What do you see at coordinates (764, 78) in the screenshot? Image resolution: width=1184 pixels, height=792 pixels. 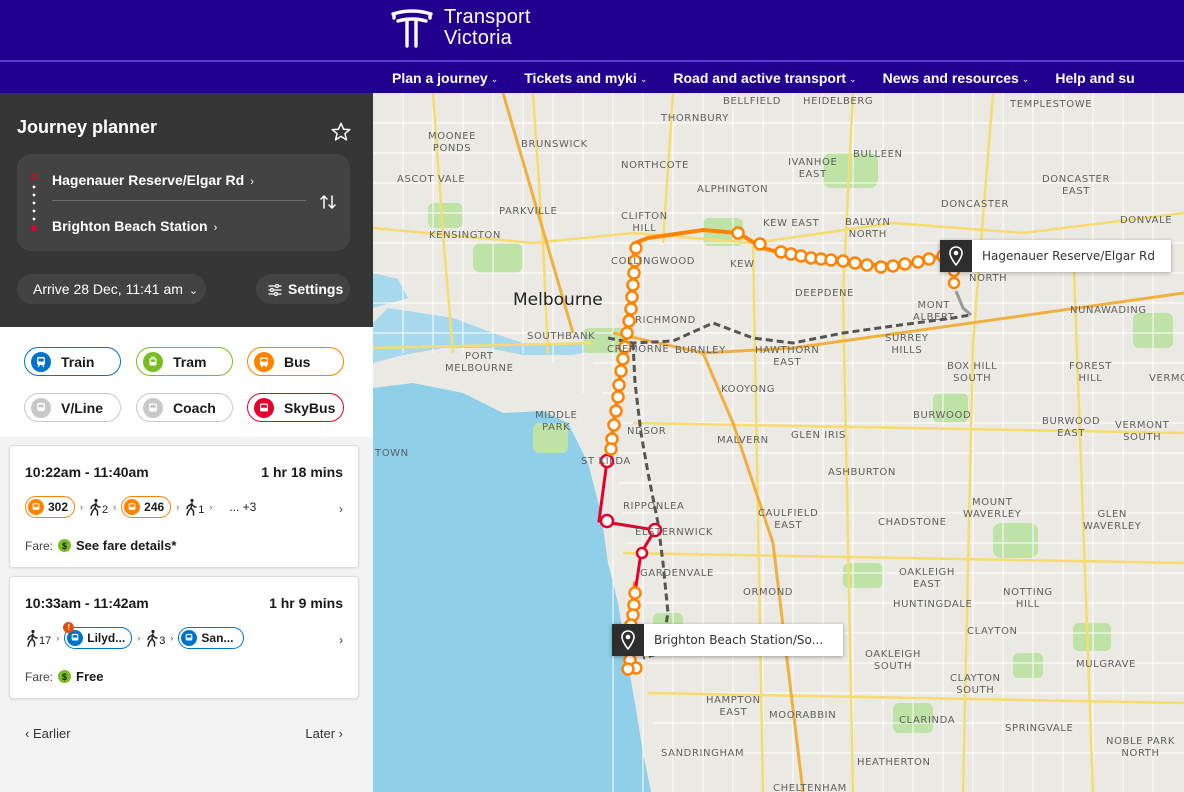 I see `nav-road-active: Road and active transport ⌄` at bounding box center [764, 78].